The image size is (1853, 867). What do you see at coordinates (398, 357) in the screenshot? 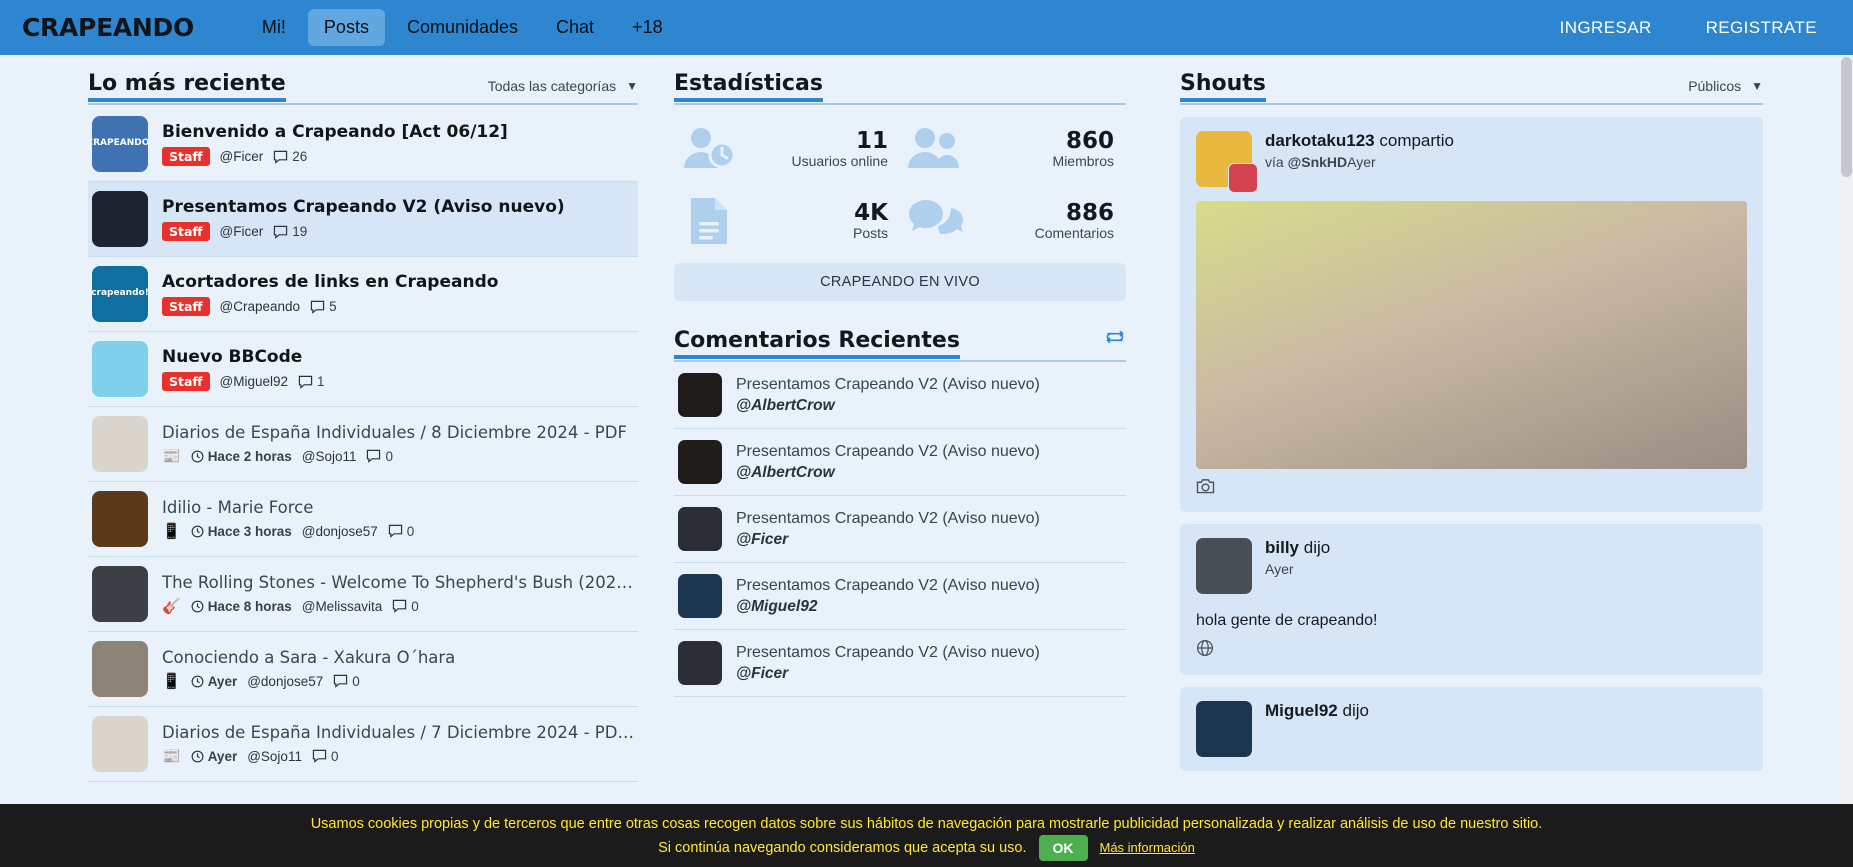
I see `post-title: Nuevo BBCode` at bounding box center [398, 357].